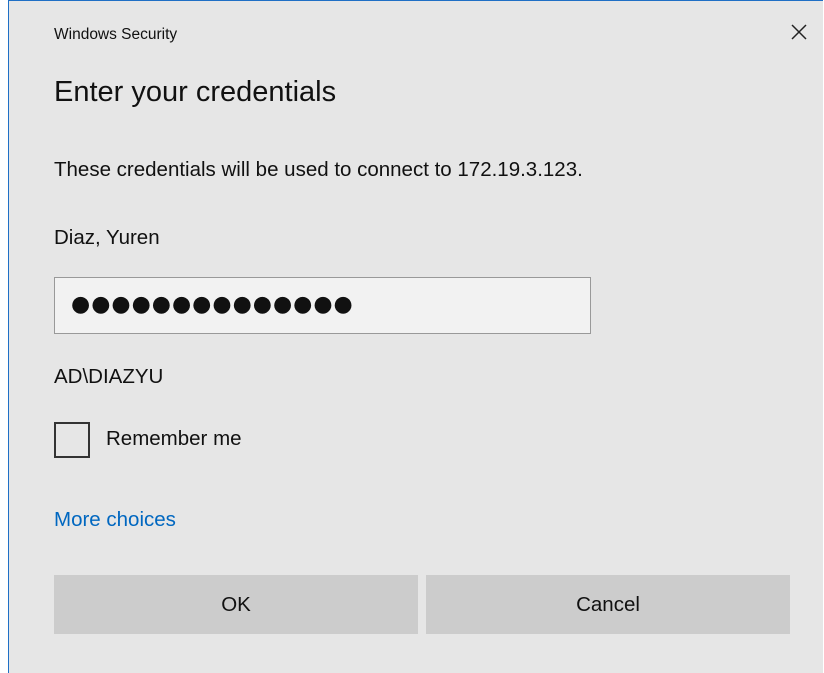 The image size is (824, 673). I want to click on remember-me-label: Remember me, so click(174, 438).